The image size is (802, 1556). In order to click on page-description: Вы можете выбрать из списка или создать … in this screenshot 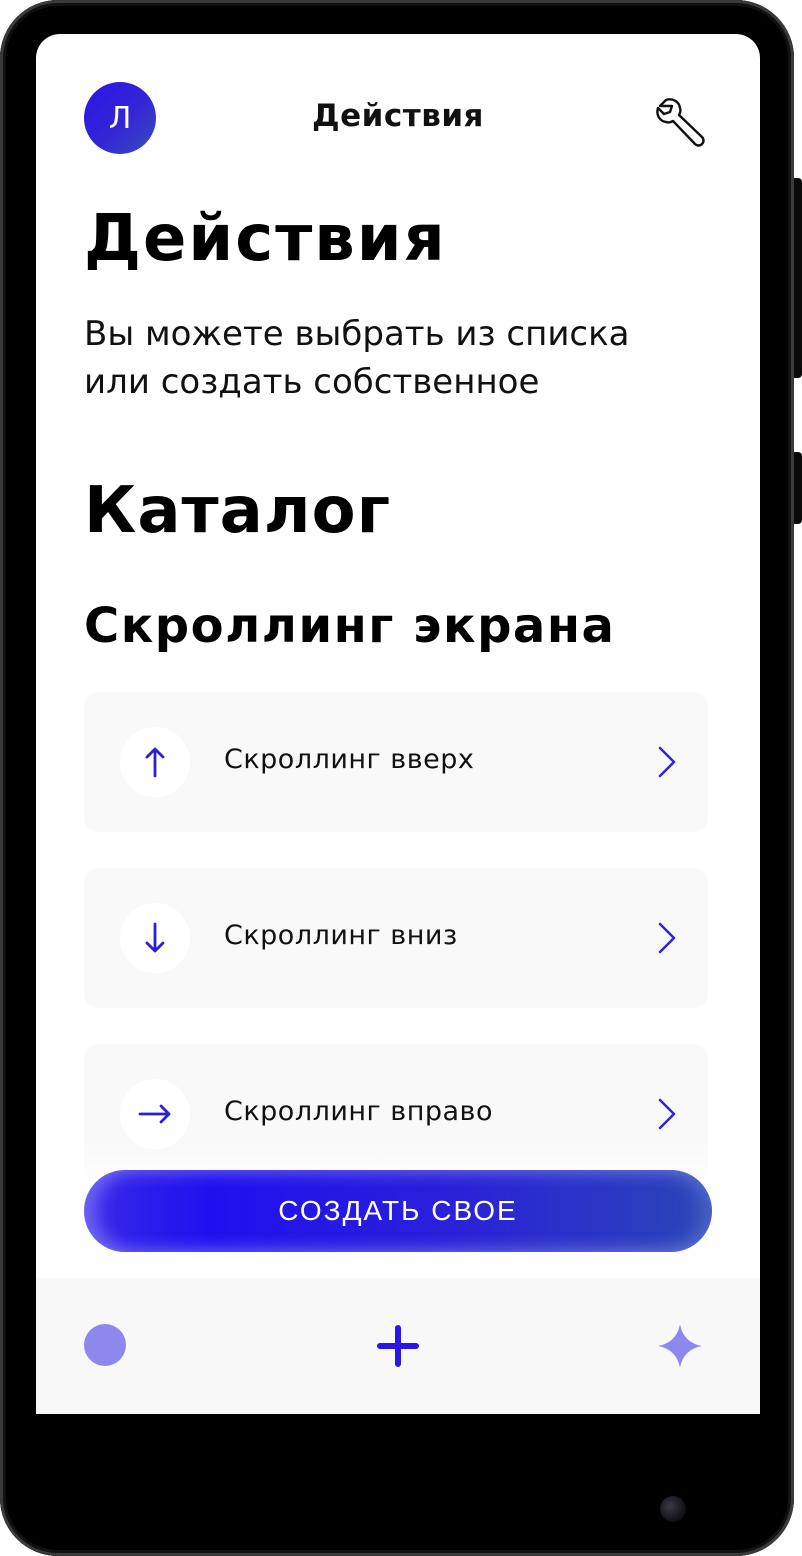, I will do `click(357, 358)`.